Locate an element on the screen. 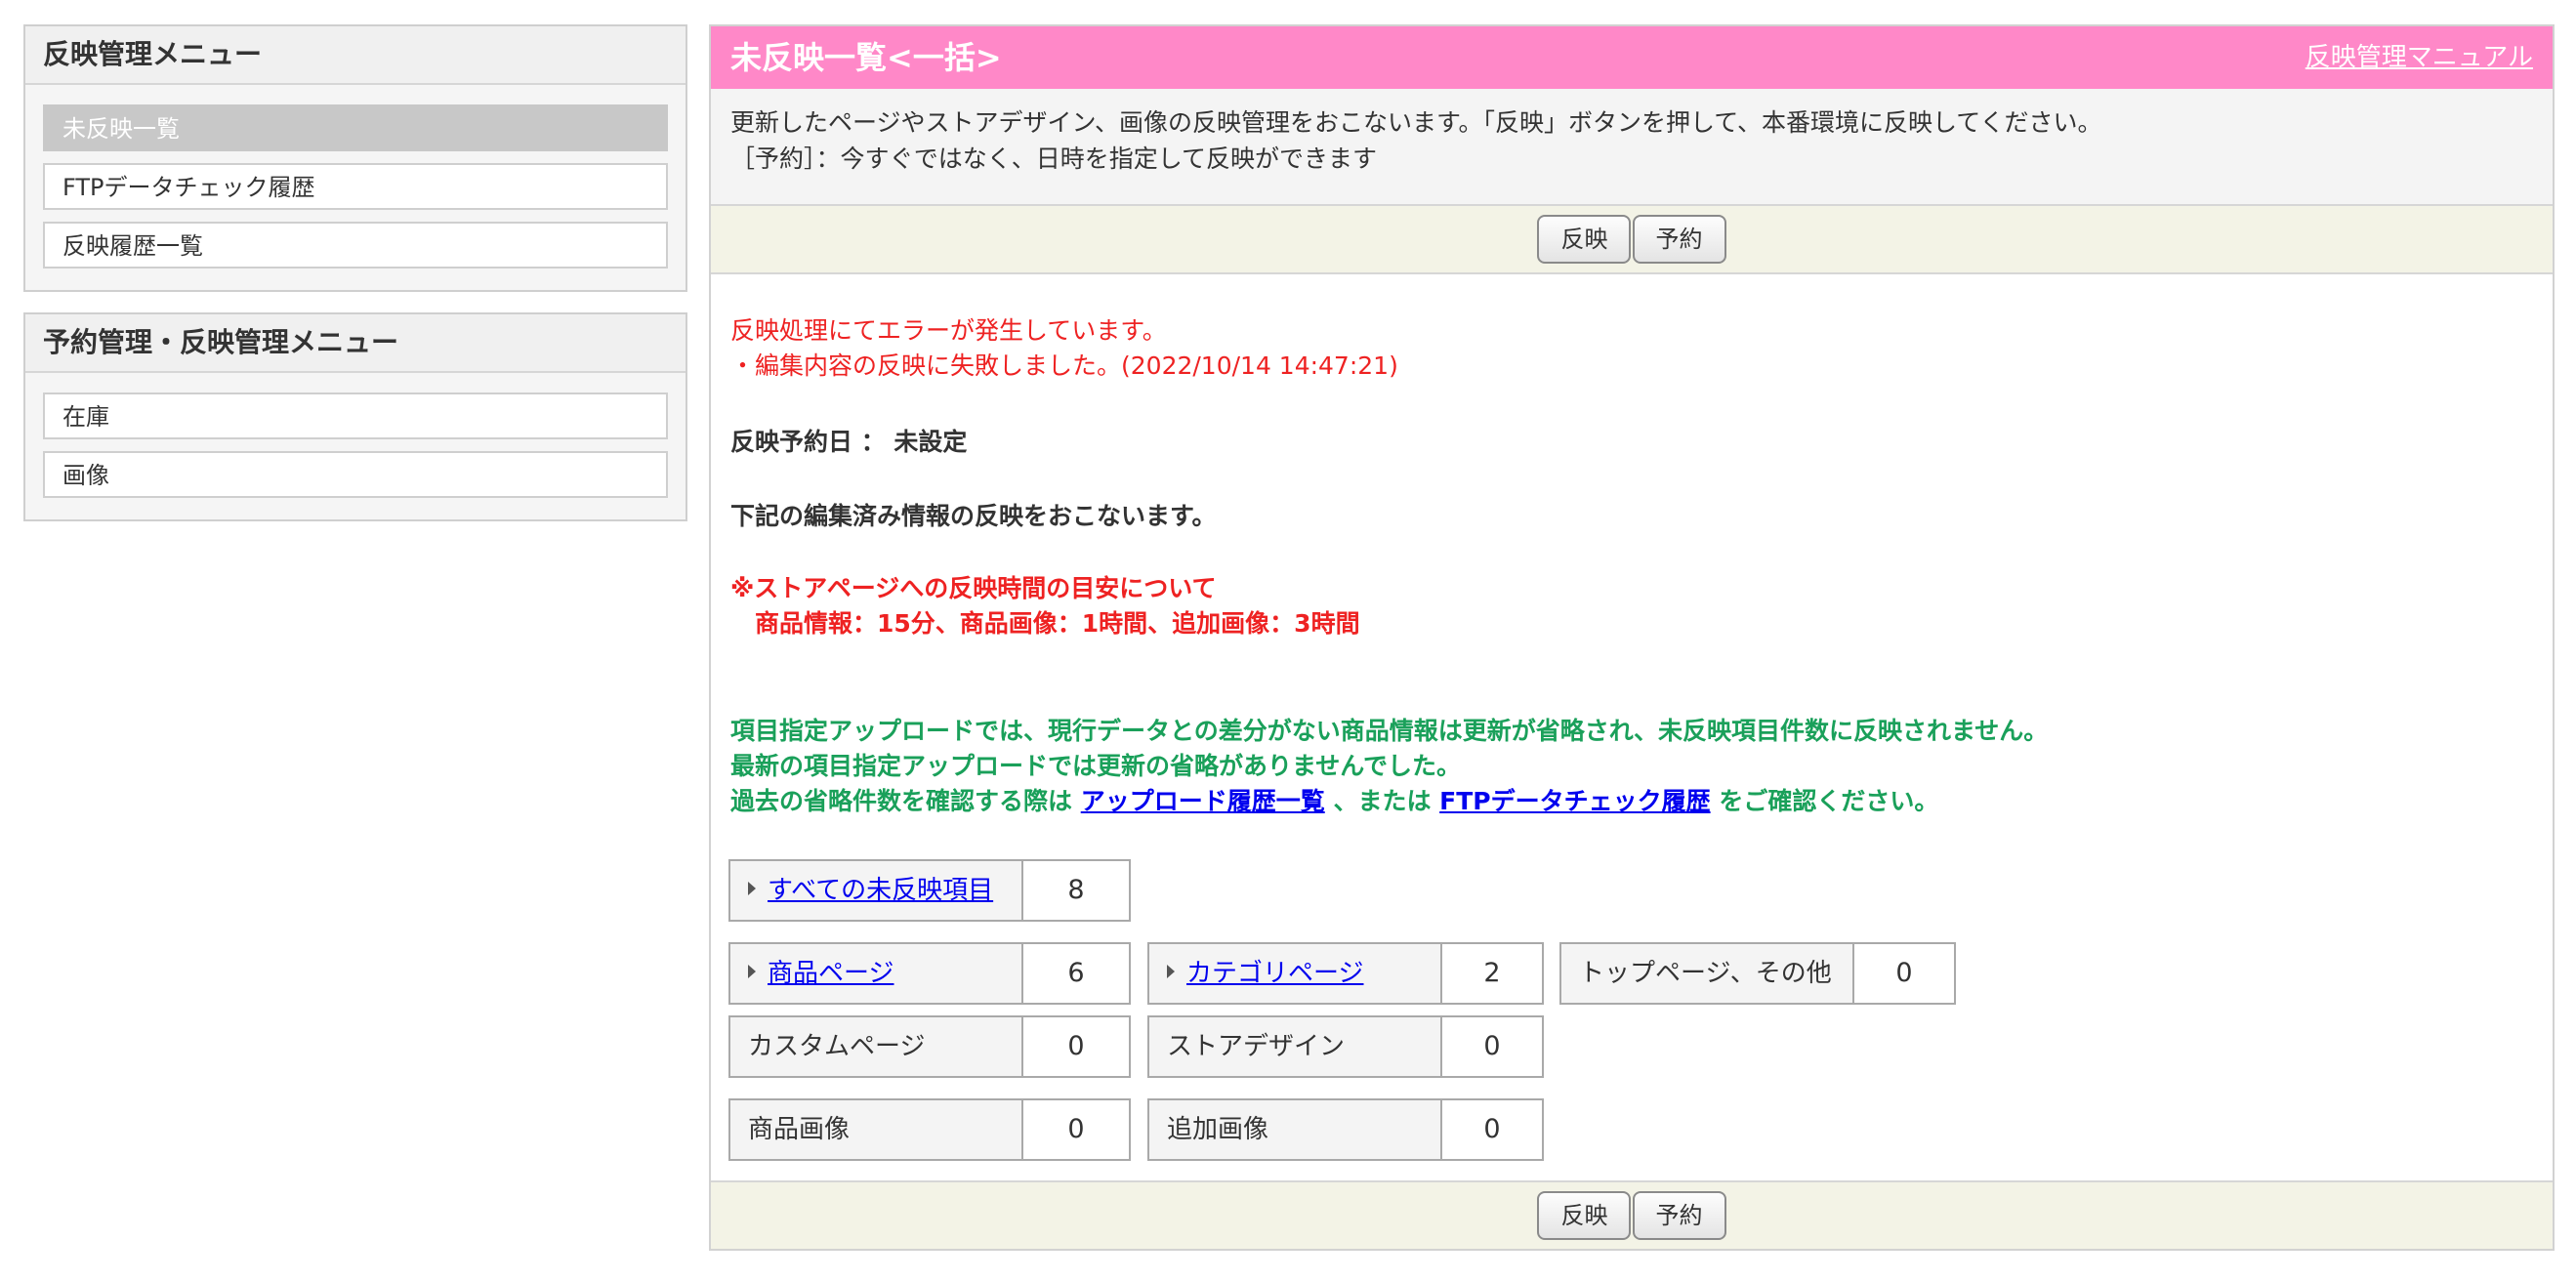  count-label: 商品画像 is located at coordinates (877, 1129).